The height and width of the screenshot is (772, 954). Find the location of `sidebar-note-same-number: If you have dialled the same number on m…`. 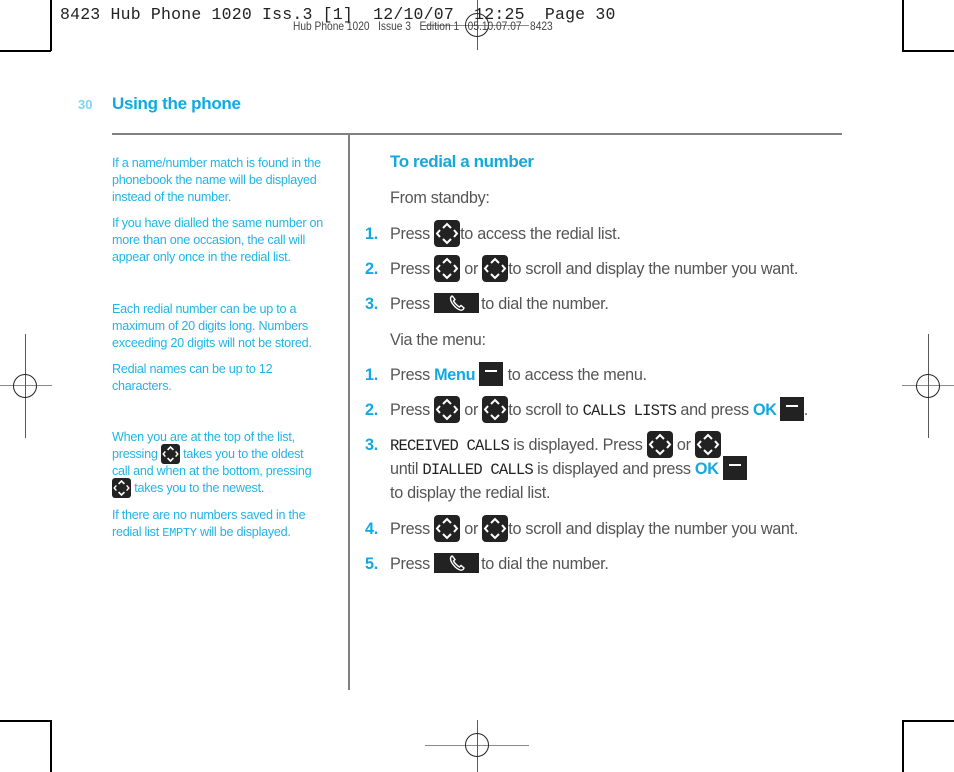

sidebar-note-same-number: If you have dialled the same number on m… is located at coordinates (224, 240).